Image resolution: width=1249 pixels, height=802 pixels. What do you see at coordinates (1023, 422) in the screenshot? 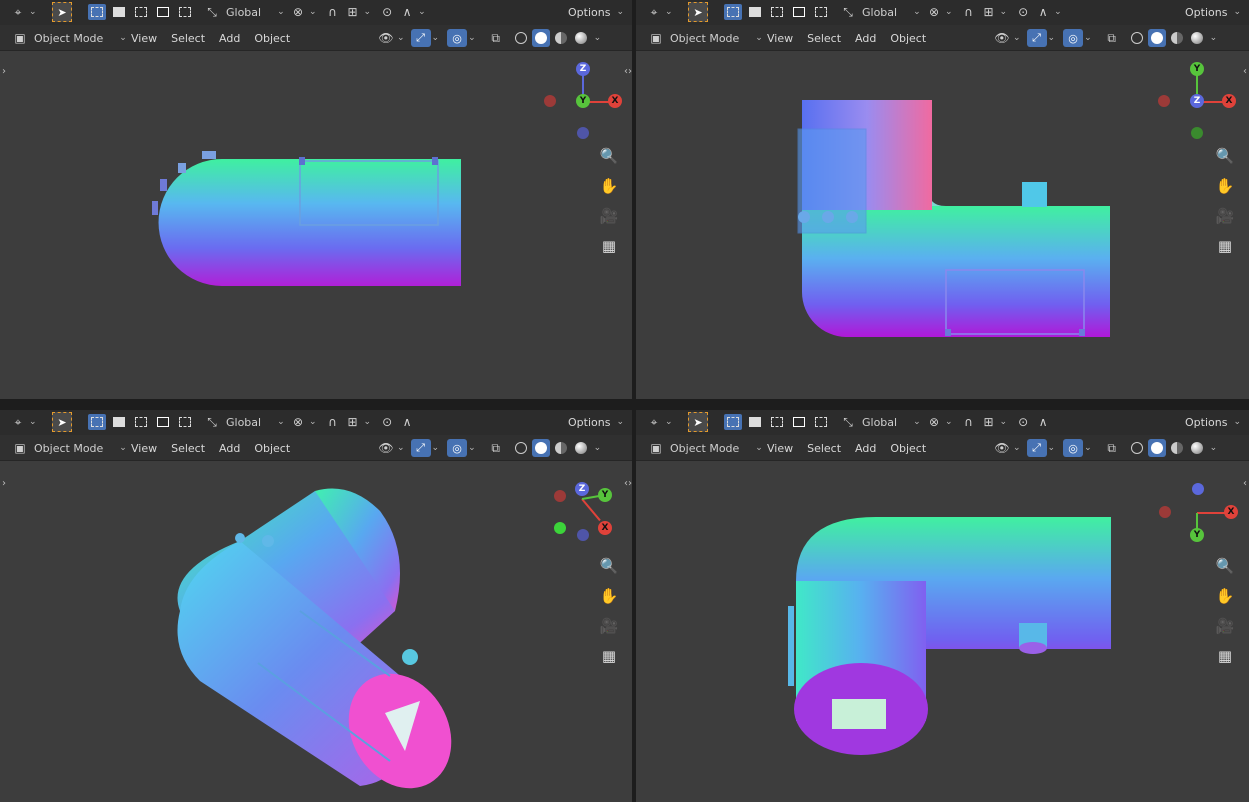
I see `proportional-edit-icon: ⊙` at bounding box center [1023, 422].